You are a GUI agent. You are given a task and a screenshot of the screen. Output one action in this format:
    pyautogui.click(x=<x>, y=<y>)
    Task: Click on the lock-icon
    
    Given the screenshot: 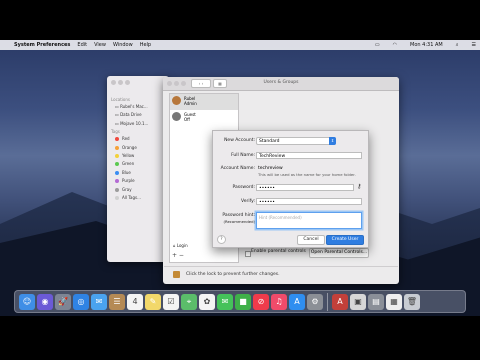 What is the action you would take?
    pyautogui.click(x=176, y=274)
    